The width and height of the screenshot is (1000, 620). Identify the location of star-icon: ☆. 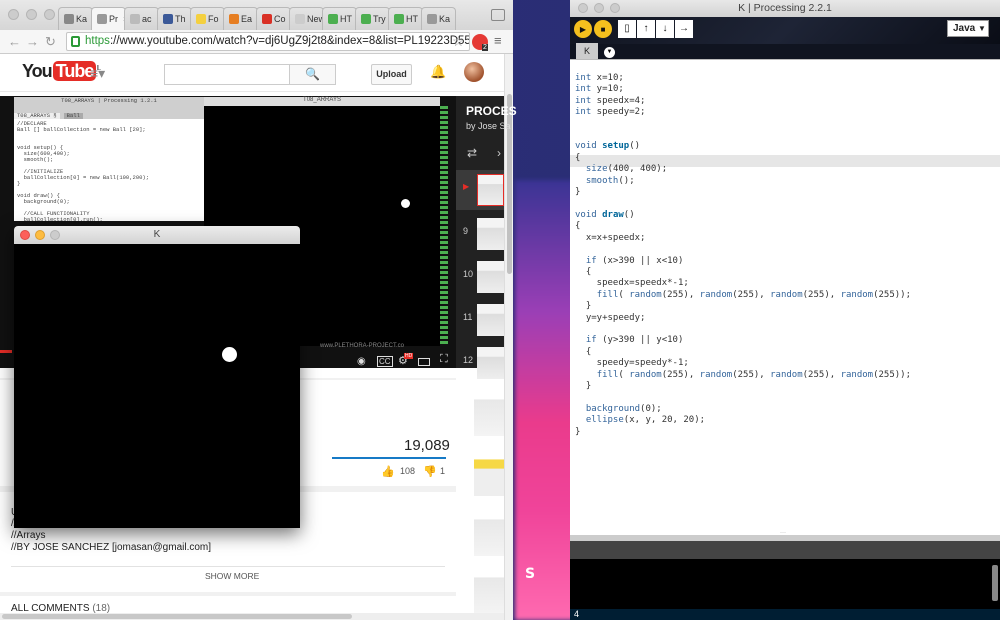
(458, 41).